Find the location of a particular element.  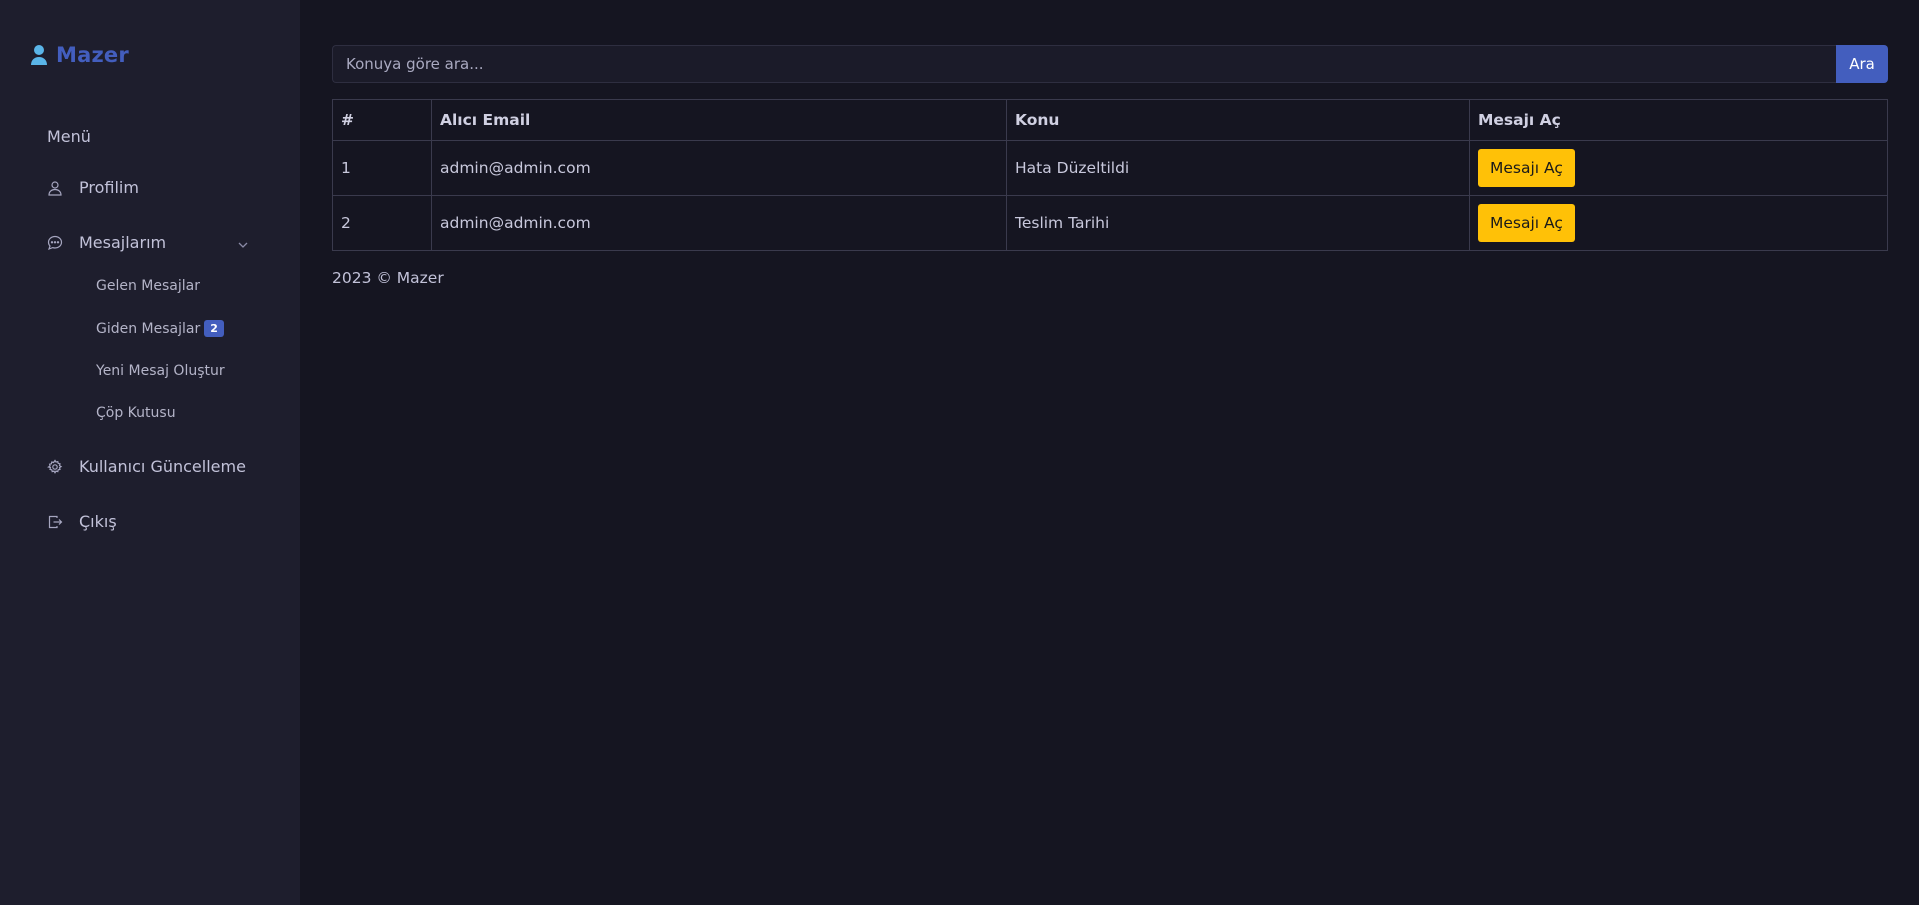

submenu-item-new-message: Yeni Mesaj Oluştur is located at coordinates (160, 371).